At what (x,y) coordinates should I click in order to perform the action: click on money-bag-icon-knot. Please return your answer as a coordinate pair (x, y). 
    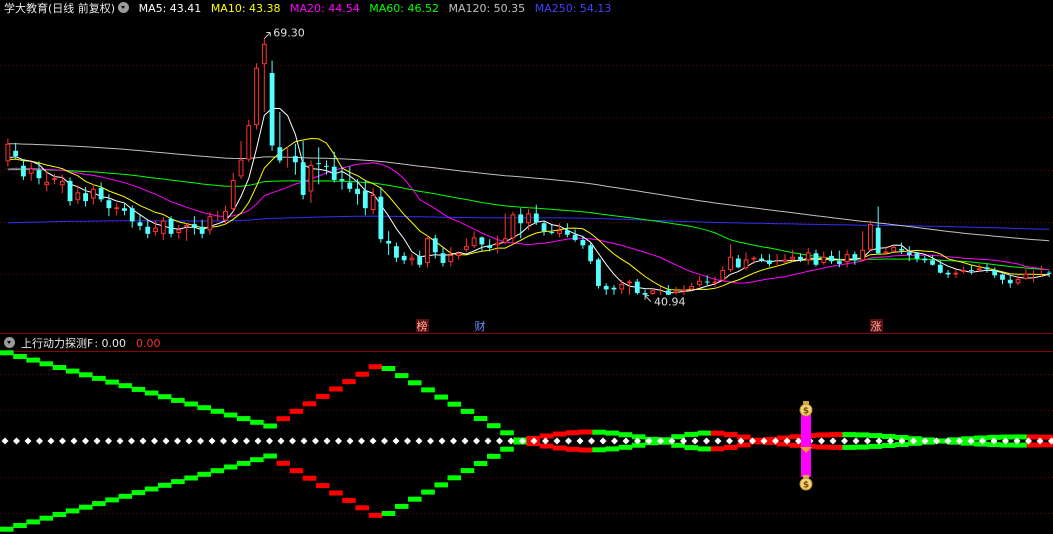
    Looking at the image, I should click on (806, 476).